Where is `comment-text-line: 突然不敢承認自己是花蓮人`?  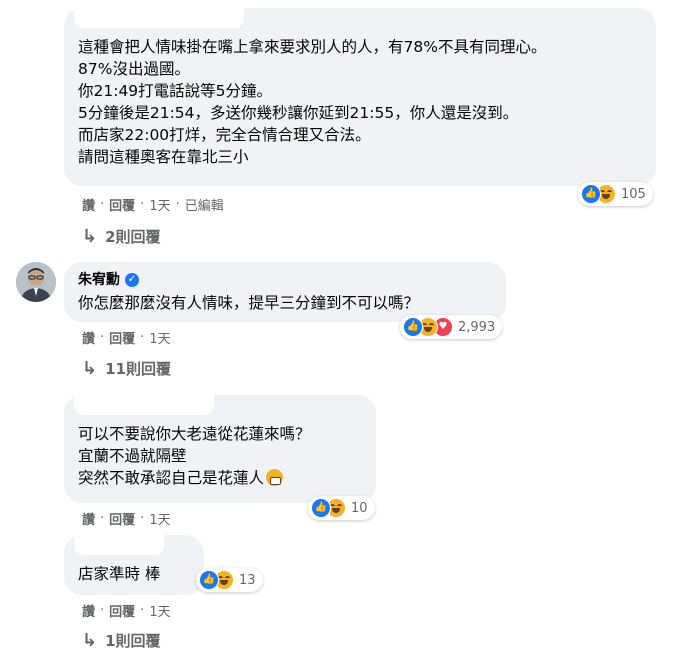 comment-text-line: 突然不敢承認自己是花蓮人 is located at coordinates (171, 478).